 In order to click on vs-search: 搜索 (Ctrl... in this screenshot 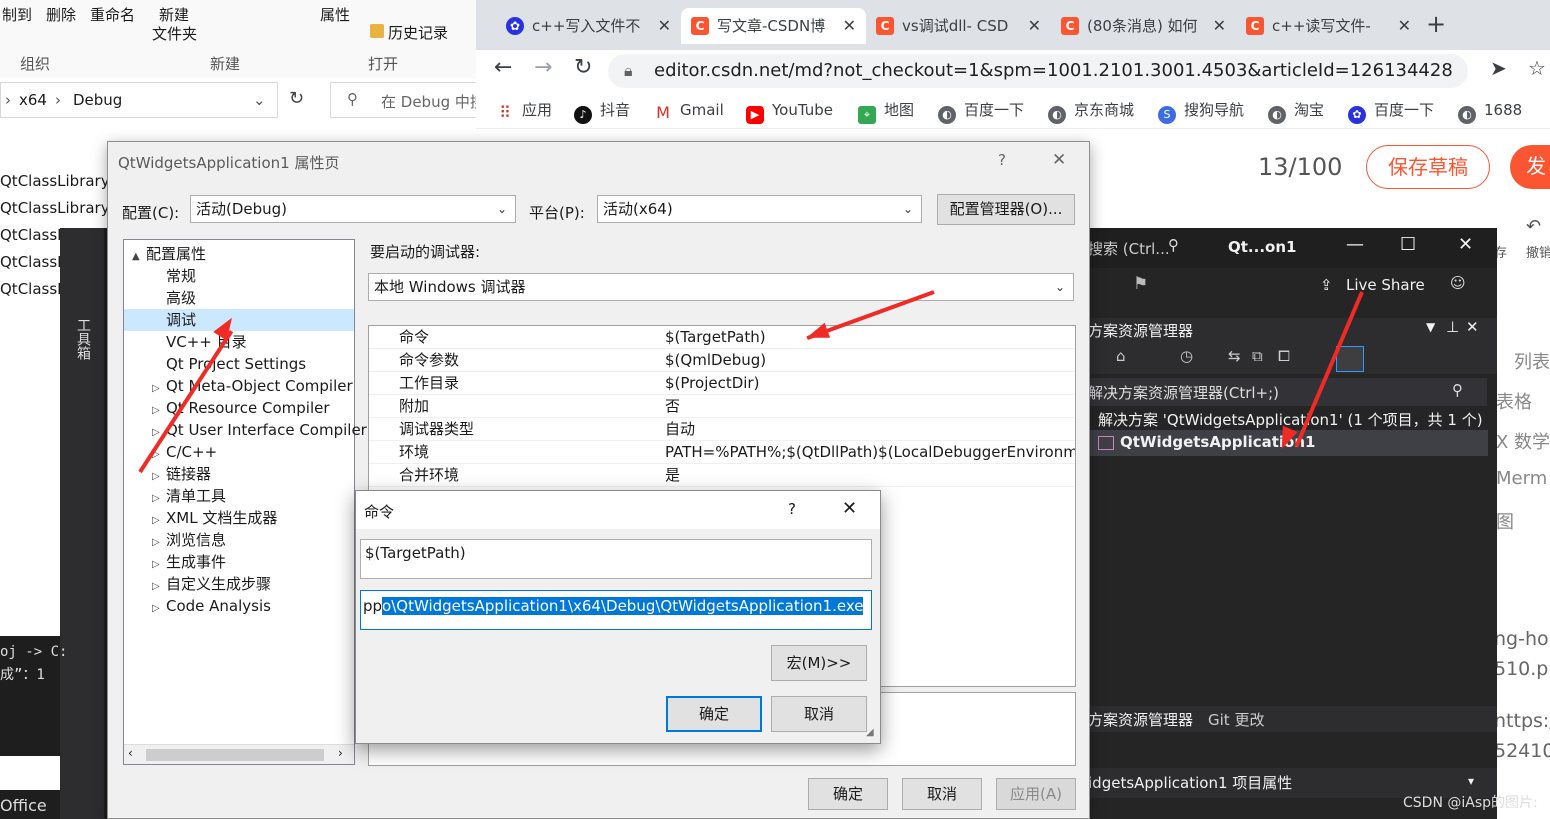, I will do `click(1129, 248)`.